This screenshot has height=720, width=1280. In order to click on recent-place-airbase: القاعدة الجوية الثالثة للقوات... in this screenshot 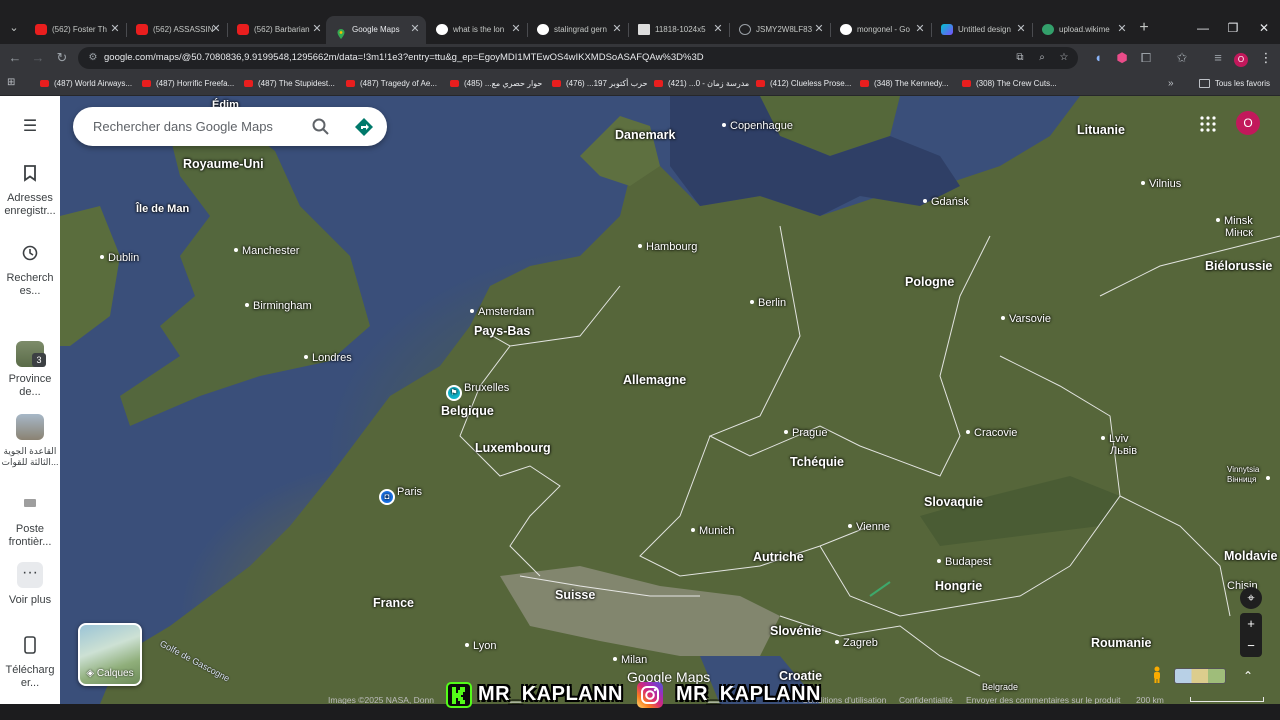, I will do `click(30, 441)`.